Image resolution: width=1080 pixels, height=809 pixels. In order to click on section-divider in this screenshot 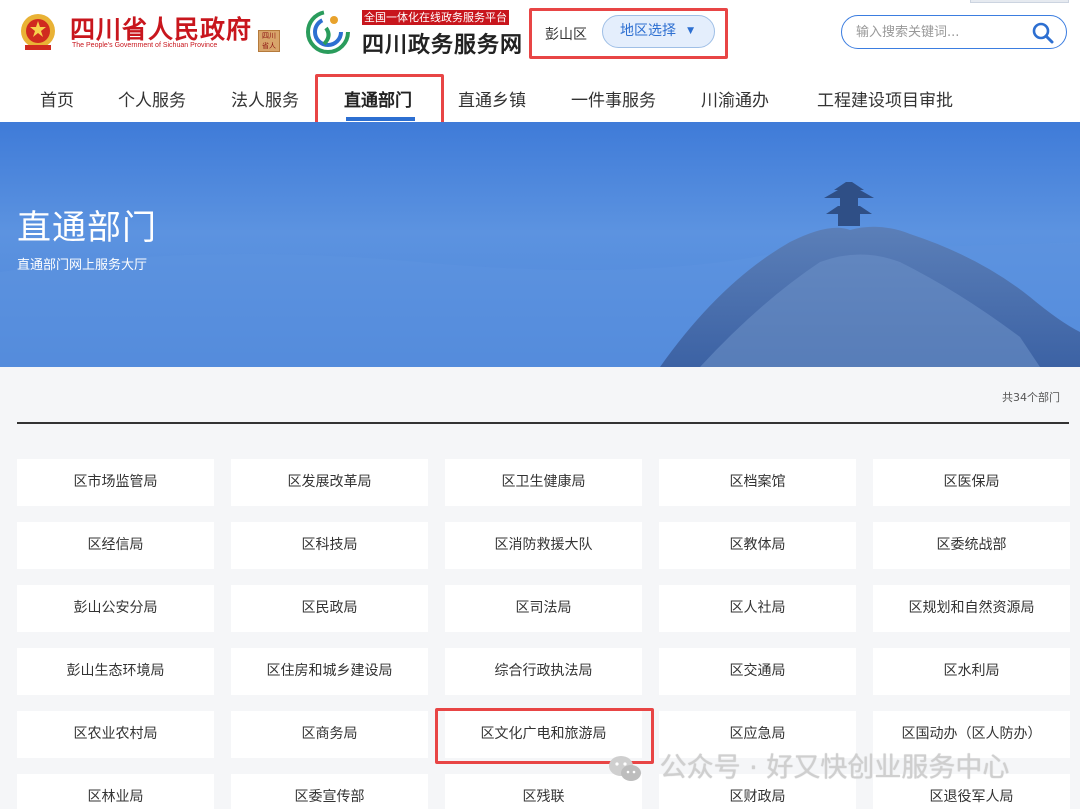, I will do `click(543, 423)`.